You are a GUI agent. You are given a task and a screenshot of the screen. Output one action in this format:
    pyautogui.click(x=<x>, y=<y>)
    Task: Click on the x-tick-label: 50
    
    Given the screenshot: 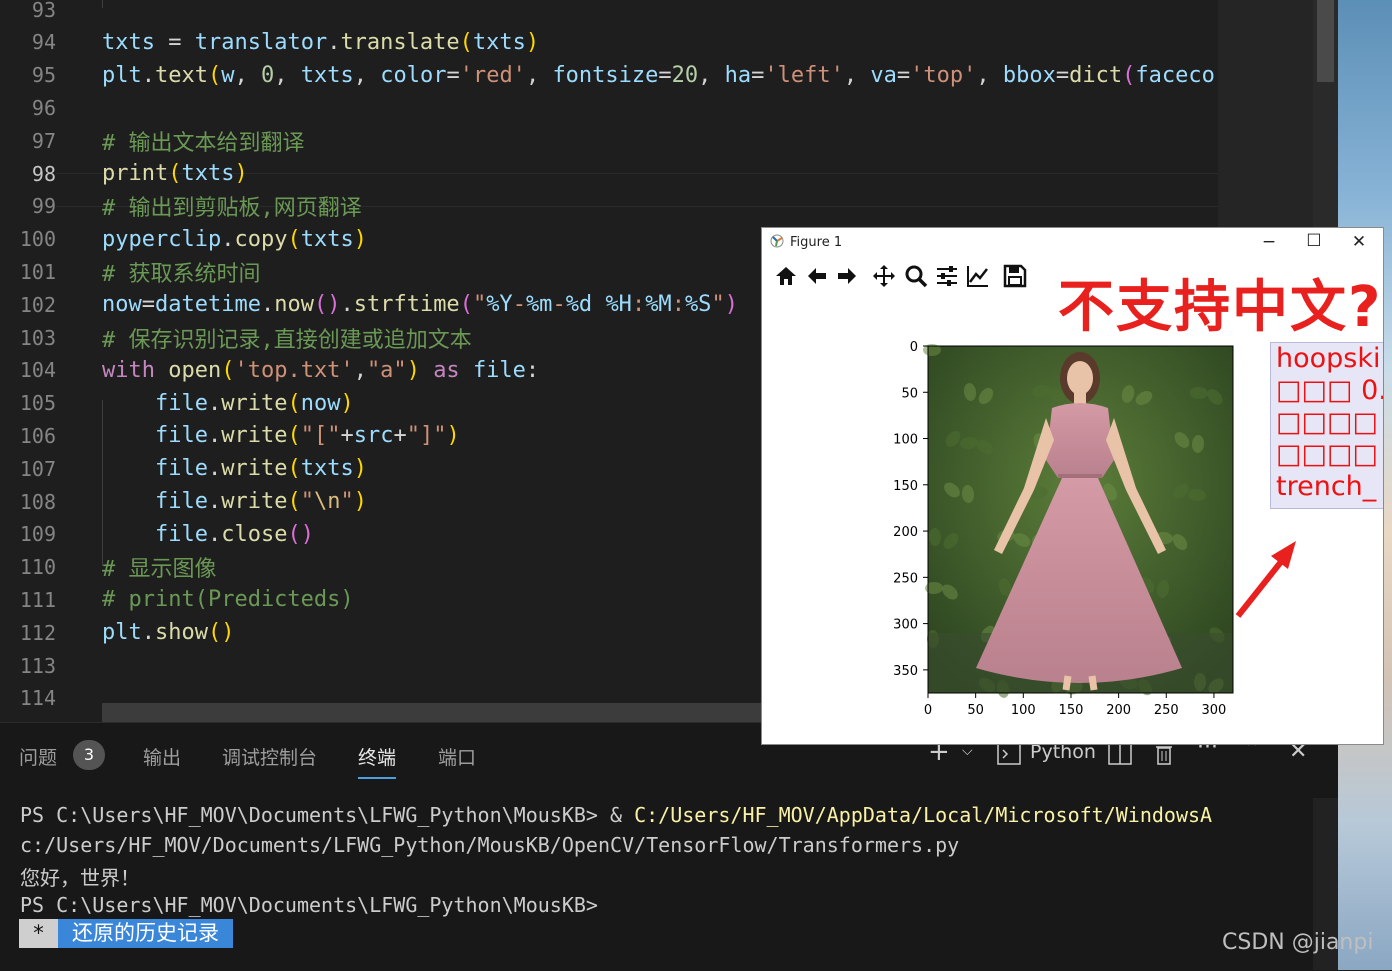 What is the action you would take?
    pyautogui.click(x=975, y=710)
    